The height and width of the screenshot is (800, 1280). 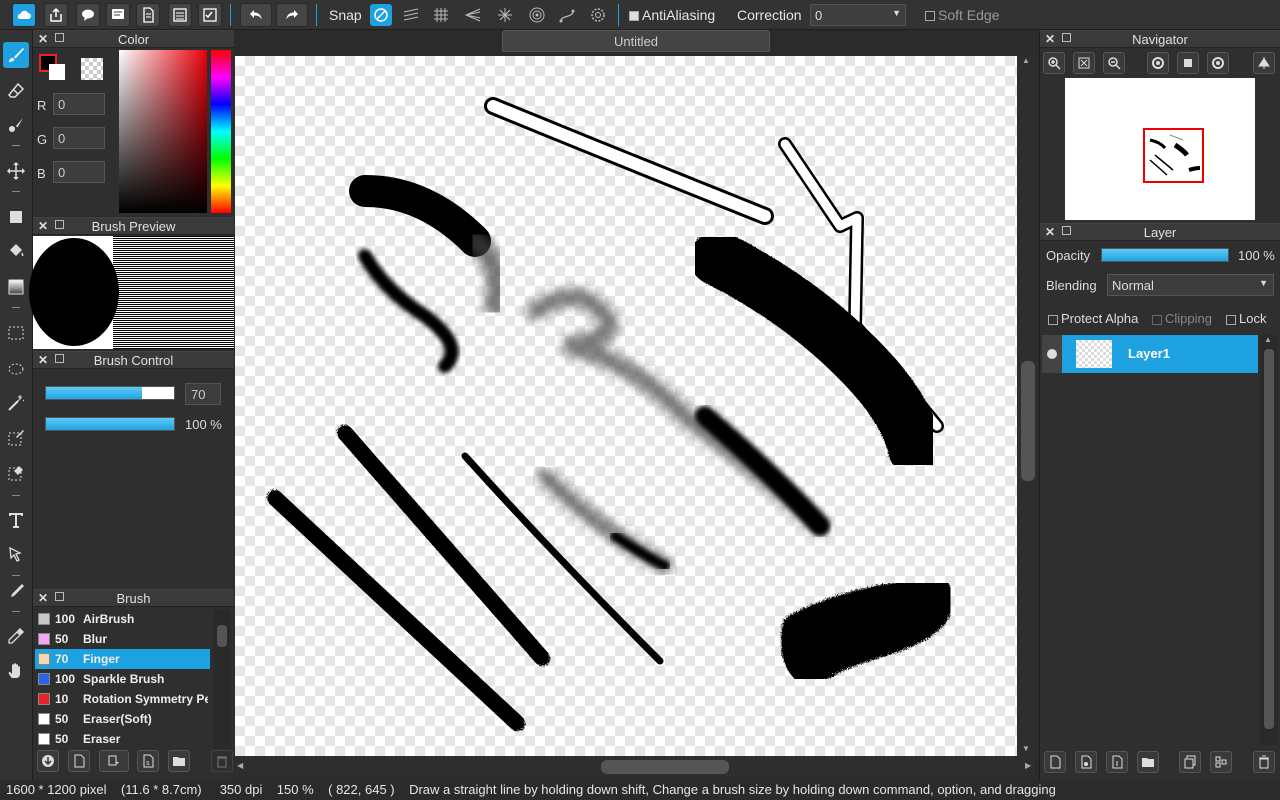 What do you see at coordinates (16, 251) in the screenshot?
I see `bucket-tool-icon` at bounding box center [16, 251].